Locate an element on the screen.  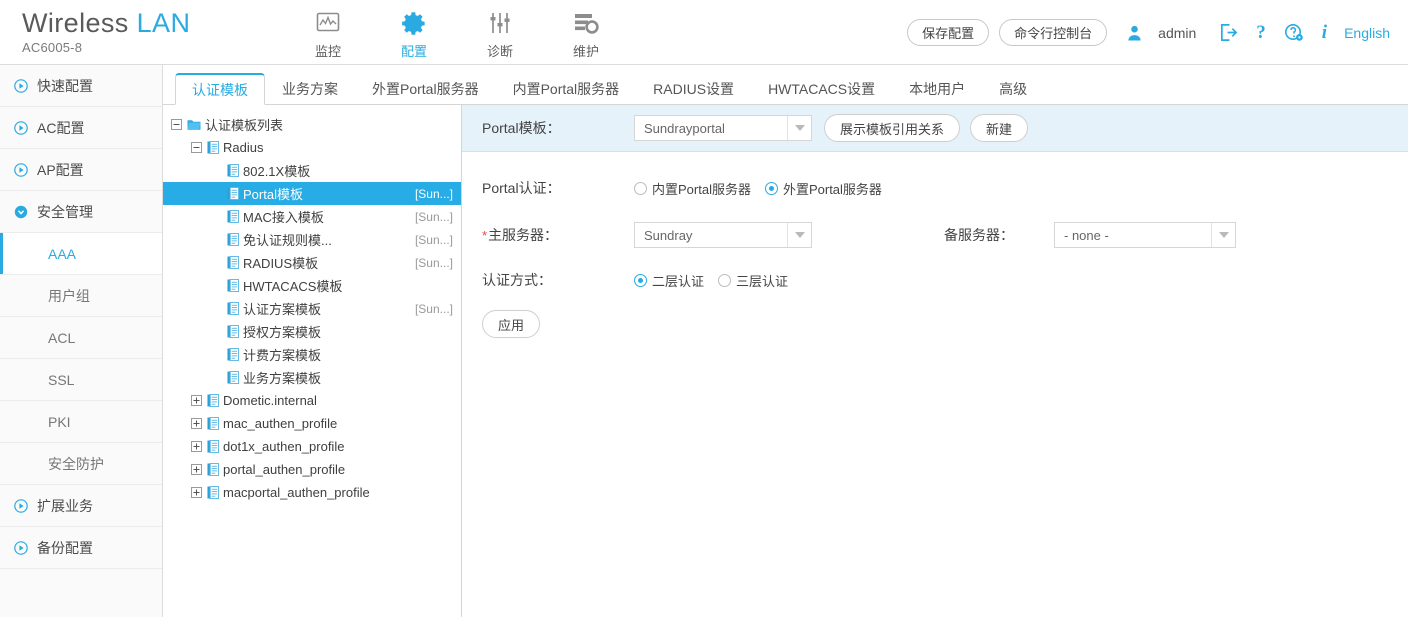
sidebar-item-1: AC配置 is located at coordinates (81, 128).